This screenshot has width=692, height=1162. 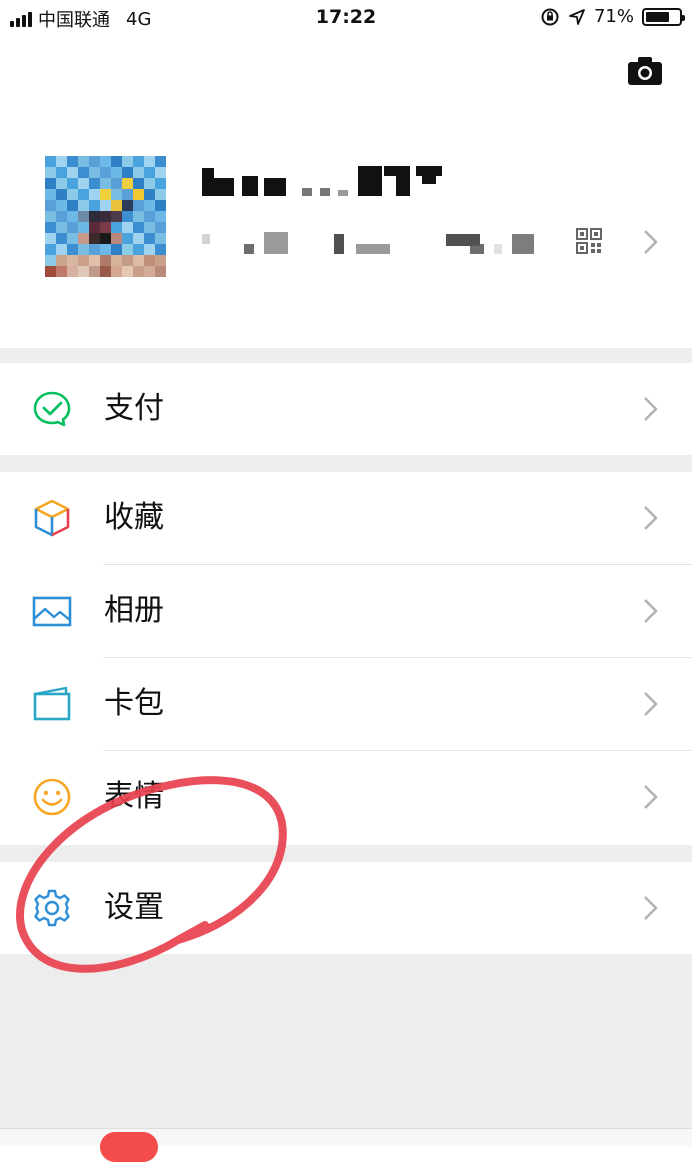 I want to click on card-wallet-icon, so click(x=52, y=703).